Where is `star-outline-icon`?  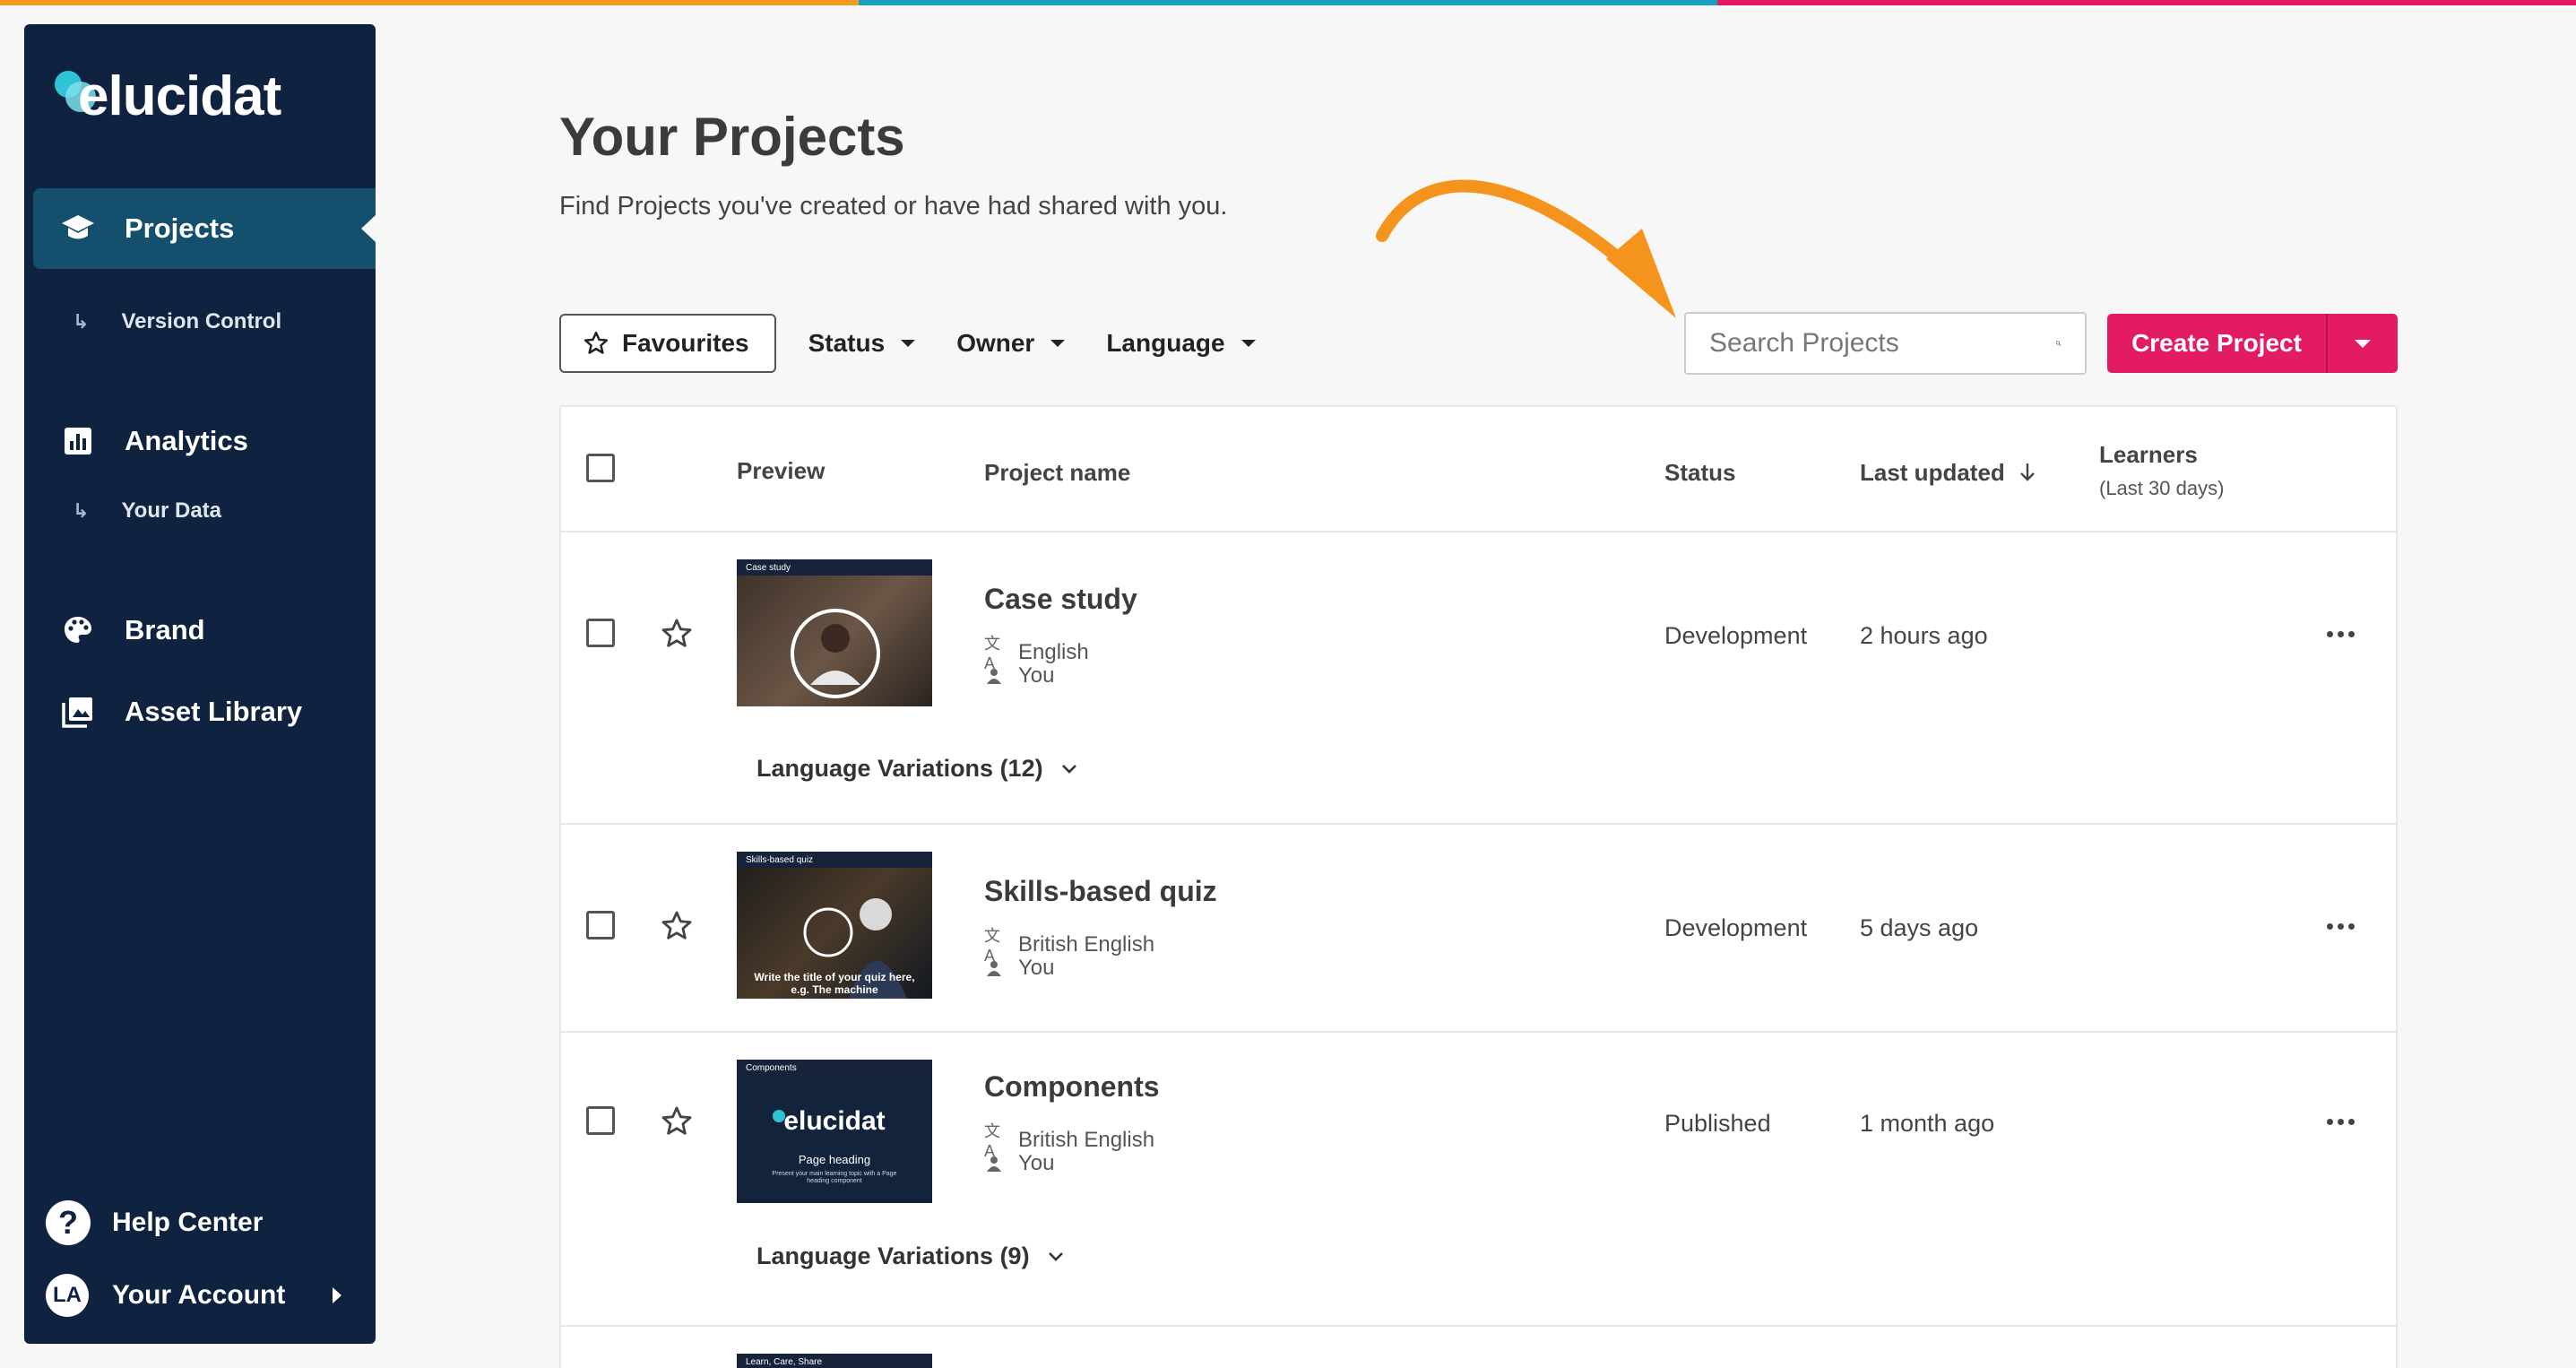 star-outline-icon is located at coordinates (596, 342).